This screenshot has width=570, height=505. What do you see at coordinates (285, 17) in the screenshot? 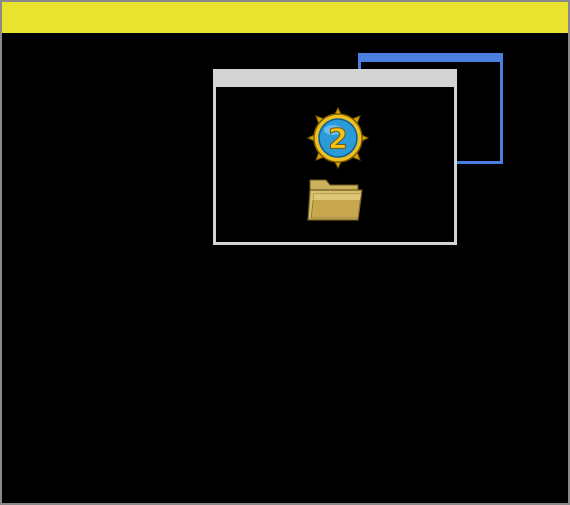
I see `top-bar` at bounding box center [285, 17].